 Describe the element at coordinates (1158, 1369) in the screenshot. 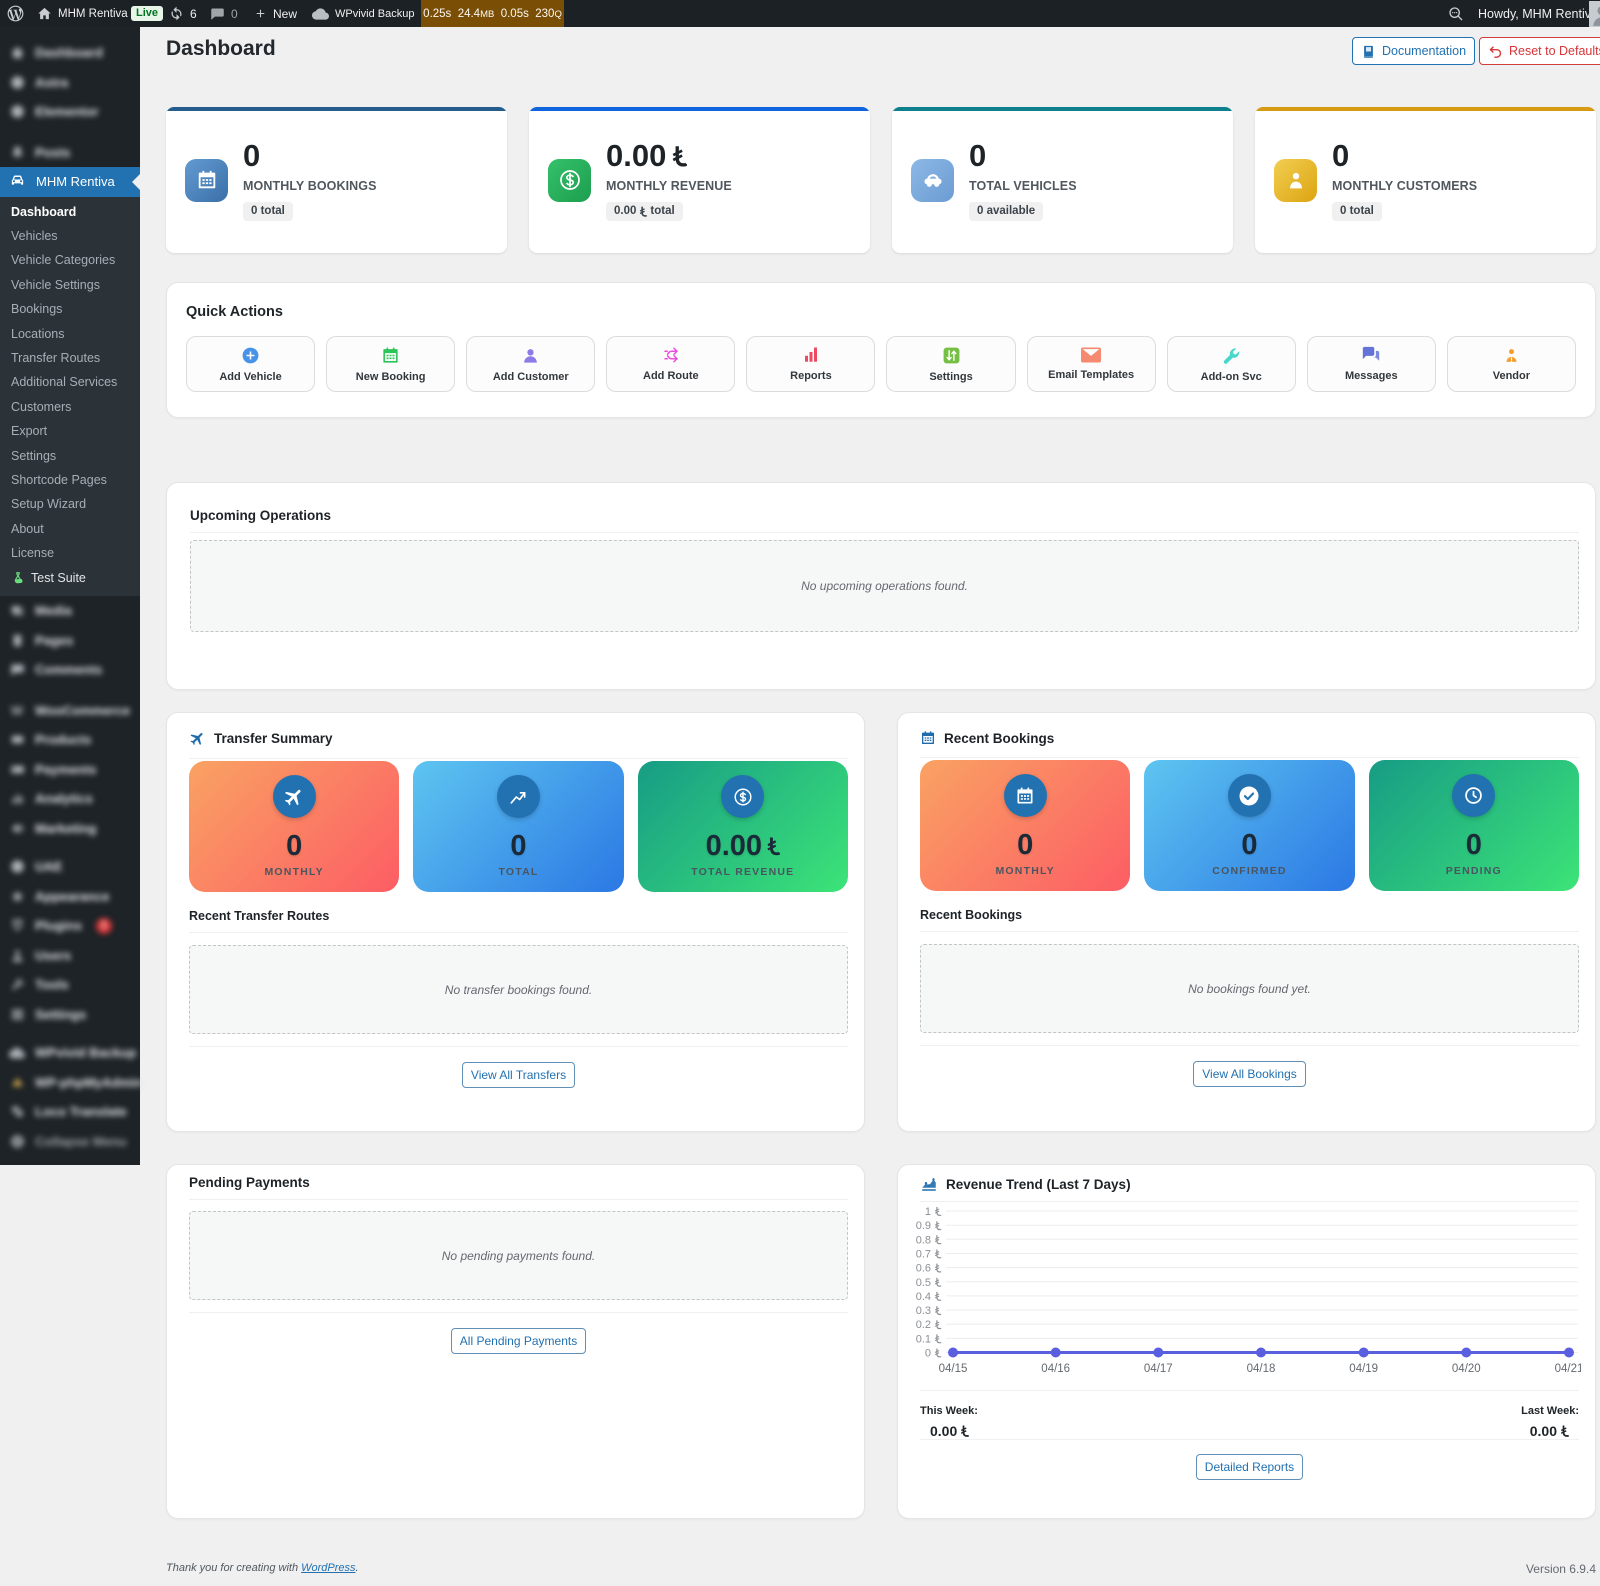

I see `svg-text: 04/17` at that location.